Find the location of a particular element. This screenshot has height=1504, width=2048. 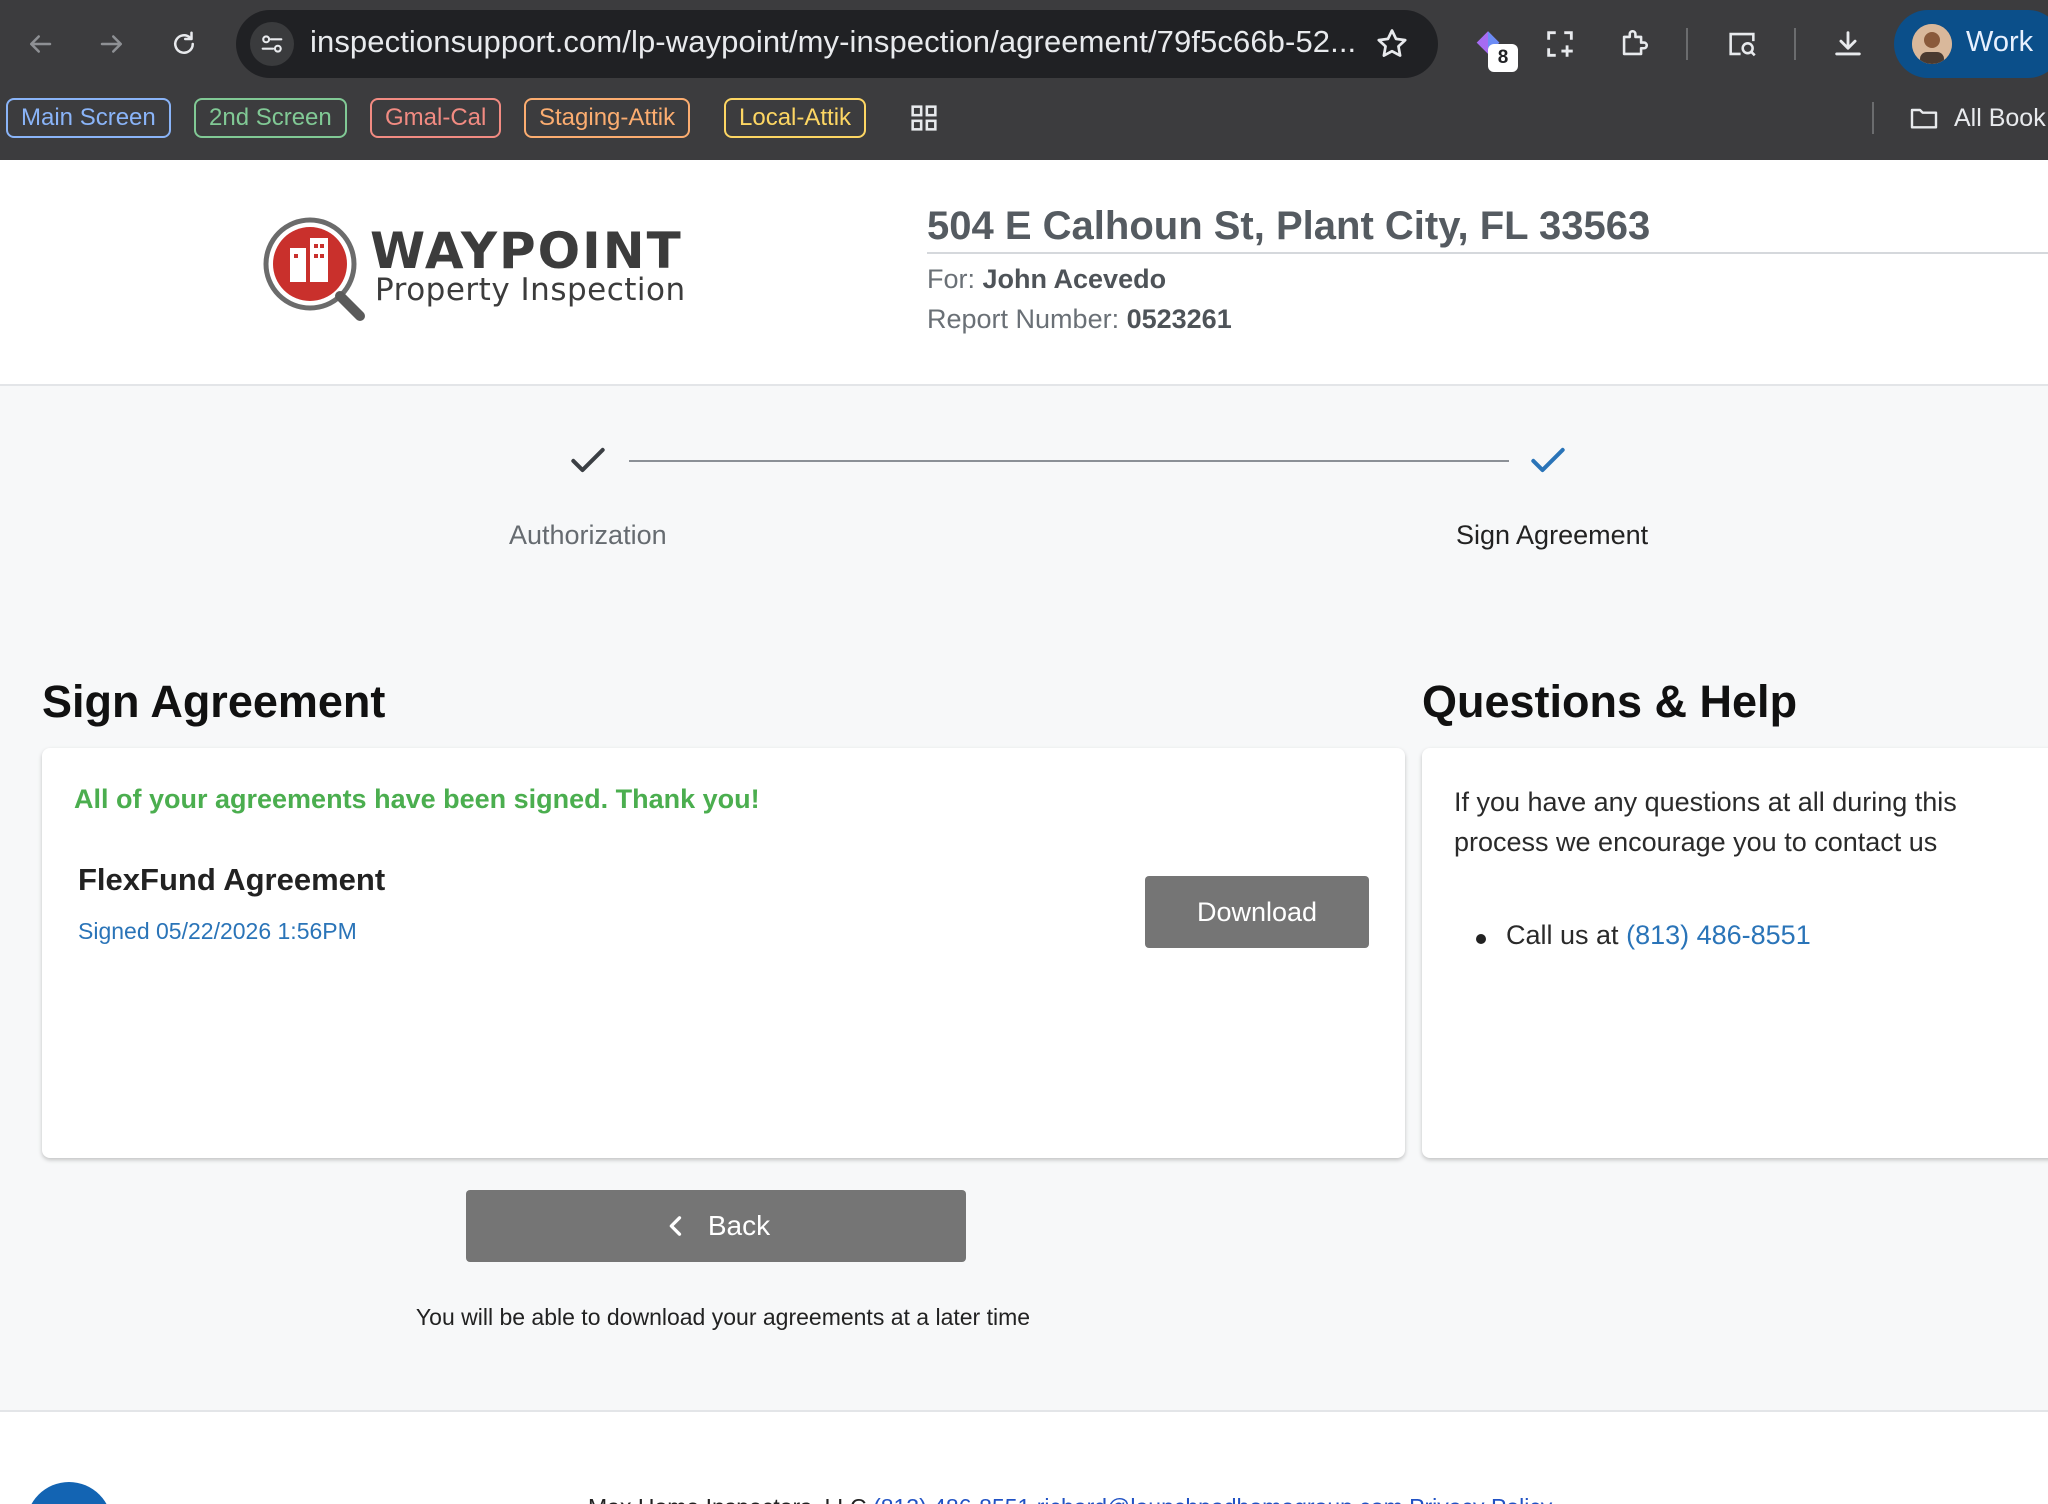

footer-company: Max Home Inspectors, LLC is located at coordinates (727, 1499).